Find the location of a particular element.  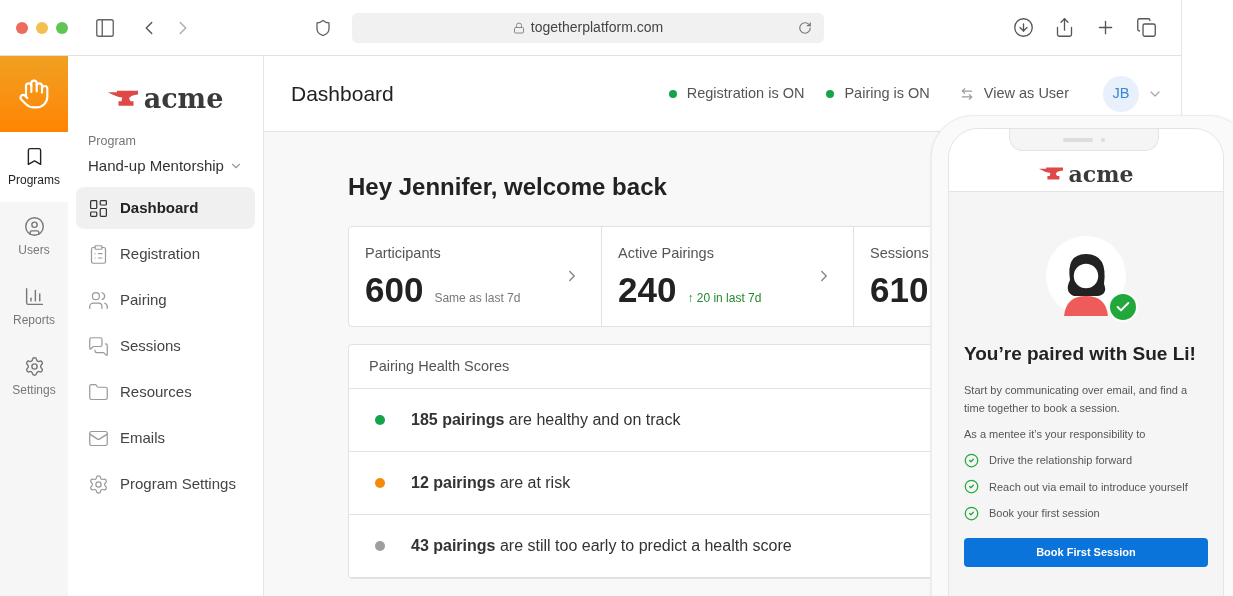

checklist-item: Drive the relationship forward is located at coordinates (1061, 460).